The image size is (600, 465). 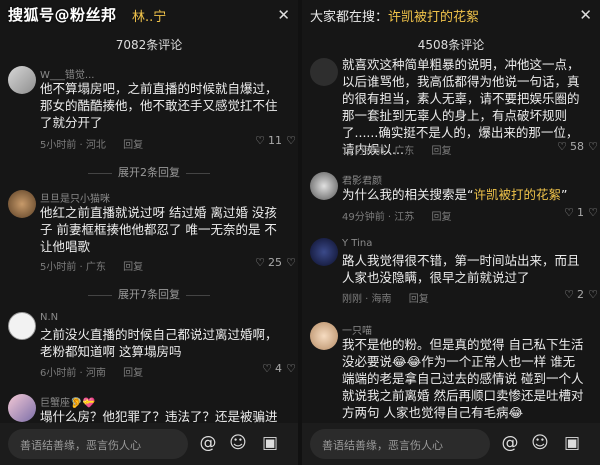 I want to click on comment-text-prefix: 为什么我的相关搜索是“, so click(x=408, y=194).